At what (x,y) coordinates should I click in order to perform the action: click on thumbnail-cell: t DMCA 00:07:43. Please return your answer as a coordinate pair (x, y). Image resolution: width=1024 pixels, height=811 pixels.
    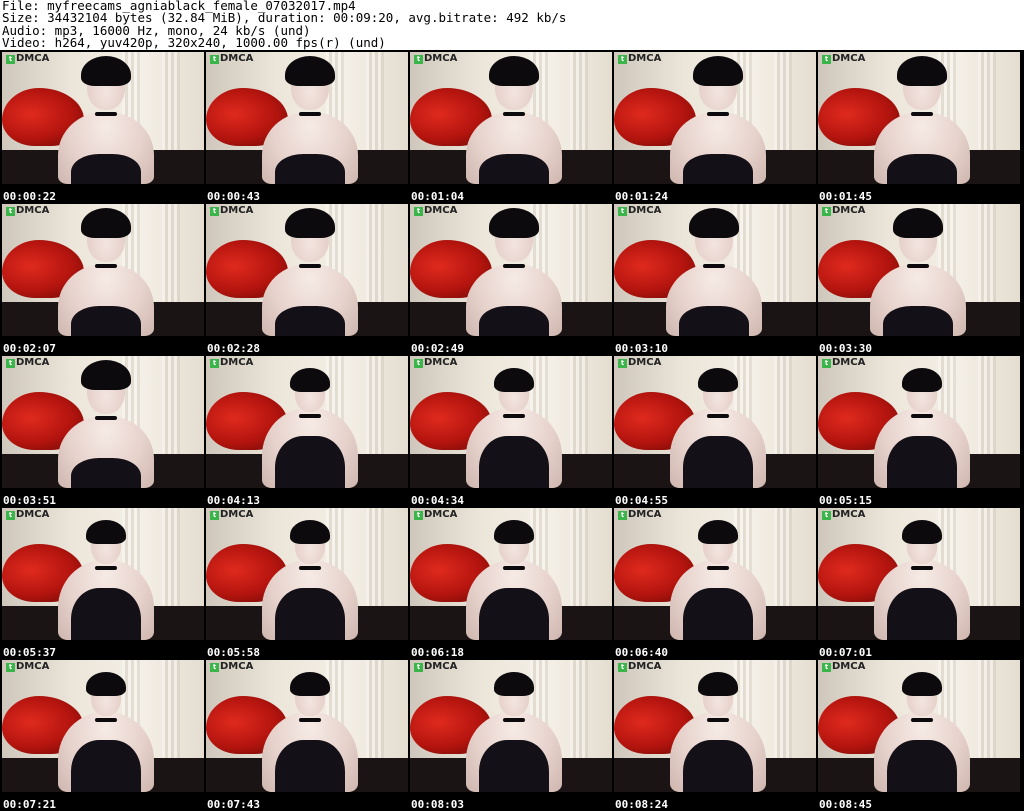
    Looking at the image, I should click on (306, 734).